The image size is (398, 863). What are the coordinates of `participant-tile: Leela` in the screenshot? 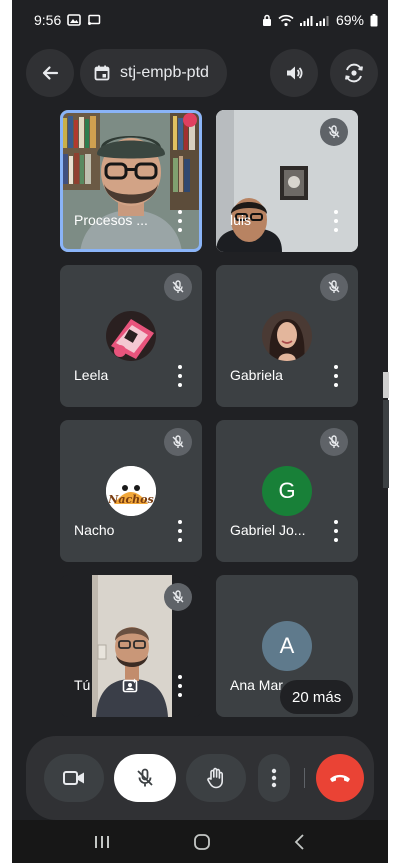 It's located at (131, 336).